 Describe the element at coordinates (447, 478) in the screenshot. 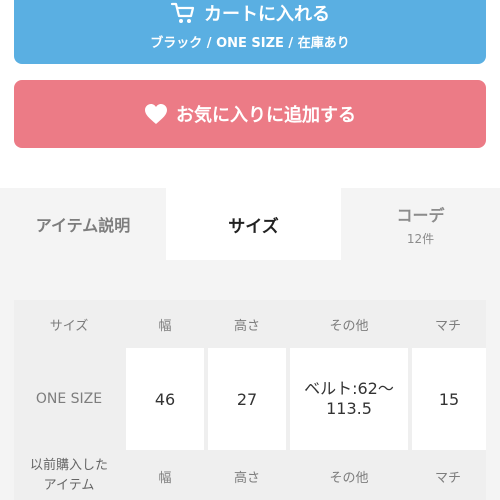

I see `compare-header-gusset: マチ` at that location.